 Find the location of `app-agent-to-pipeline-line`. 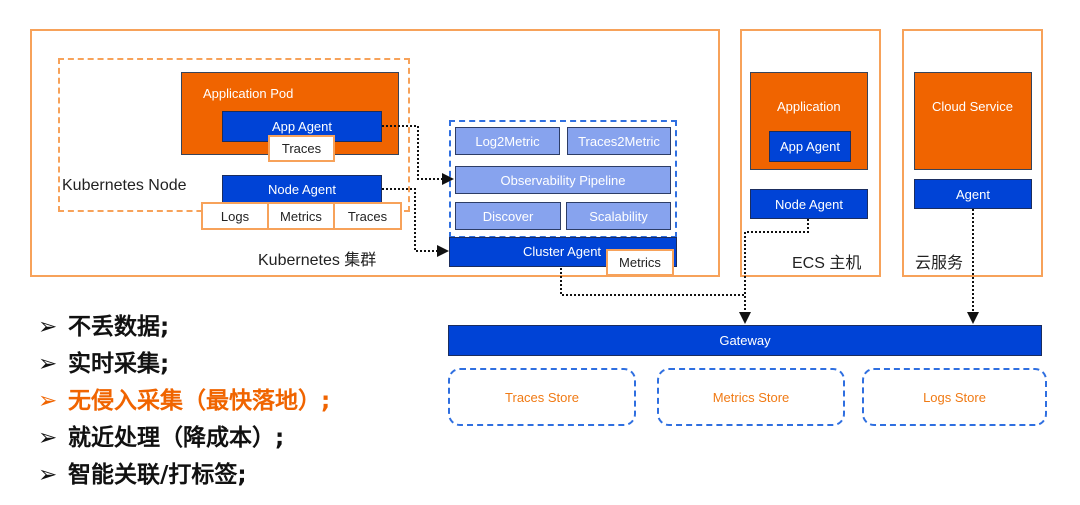

app-agent-to-pipeline-line is located at coordinates (418, 155).